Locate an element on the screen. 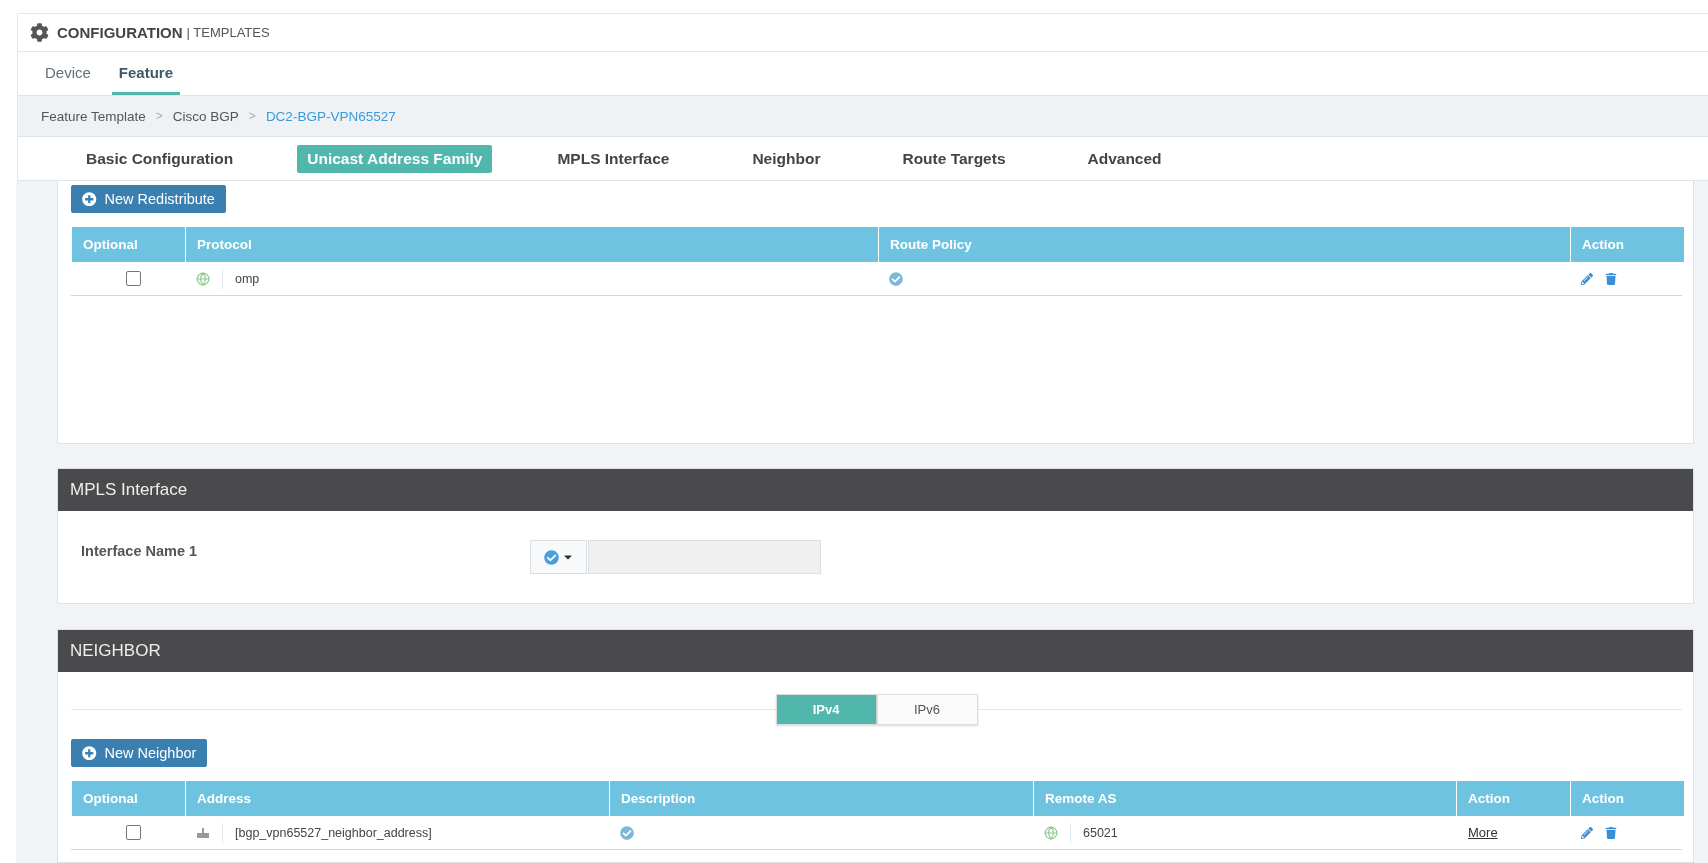  column-header: Remote AS is located at coordinates (1244, 798).